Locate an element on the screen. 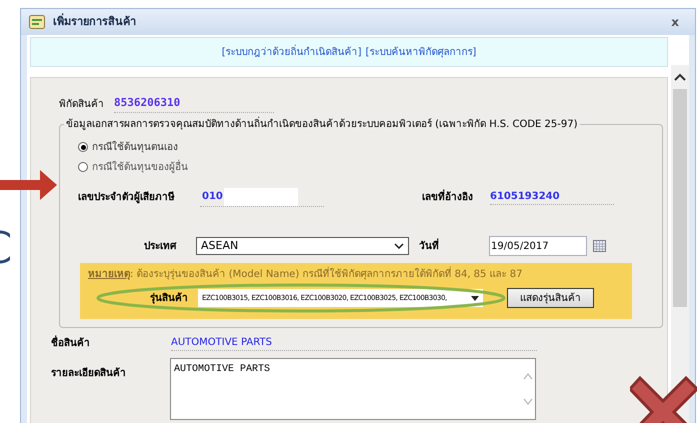 Image resolution: width=697 pixels, height=423 pixels. chevron-up-icon is located at coordinates (680, 77).